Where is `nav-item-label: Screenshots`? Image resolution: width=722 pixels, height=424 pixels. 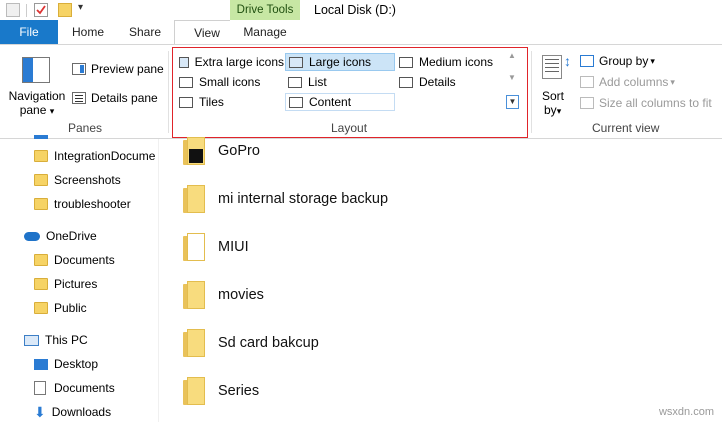 nav-item-label: Screenshots is located at coordinates (87, 180).